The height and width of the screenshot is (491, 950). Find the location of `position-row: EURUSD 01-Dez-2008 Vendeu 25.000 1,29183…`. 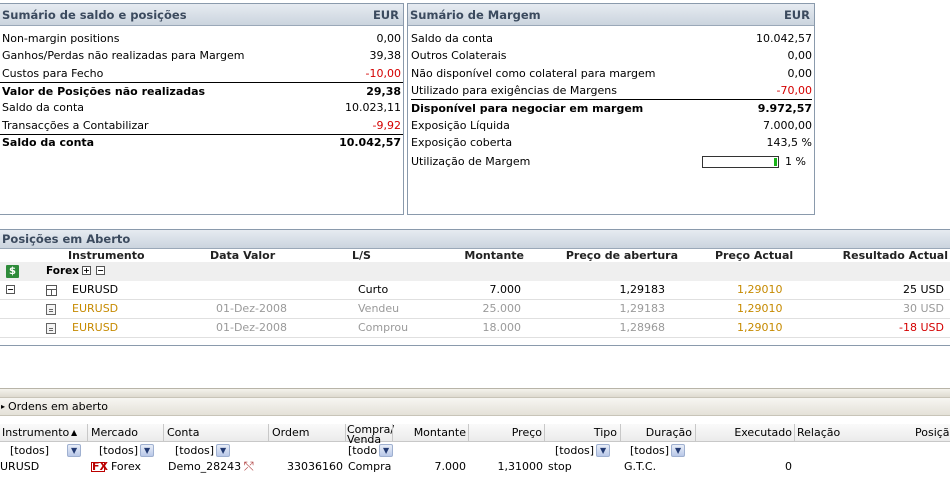

position-row: EURUSD 01-Dez-2008 Vendeu 25.000 1,29183… is located at coordinates (475, 309).